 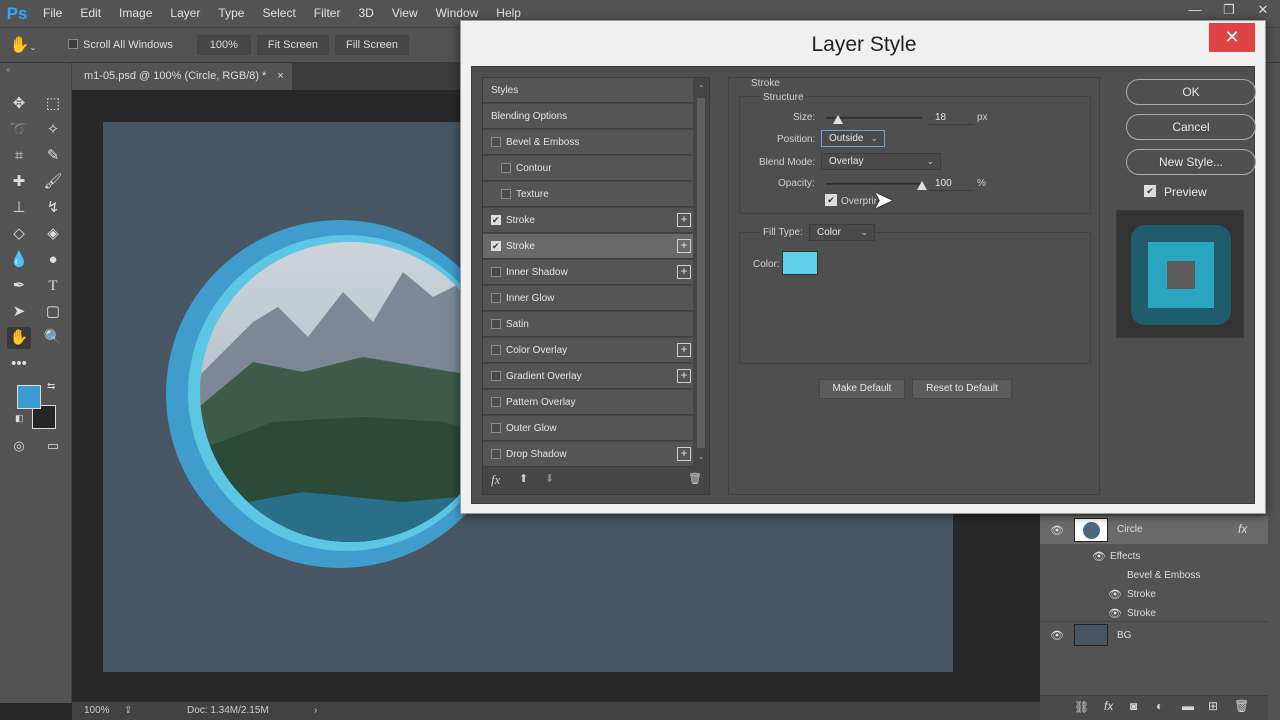 I want to click on crop-tool-icon: ⌗, so click(x=19, y=156).